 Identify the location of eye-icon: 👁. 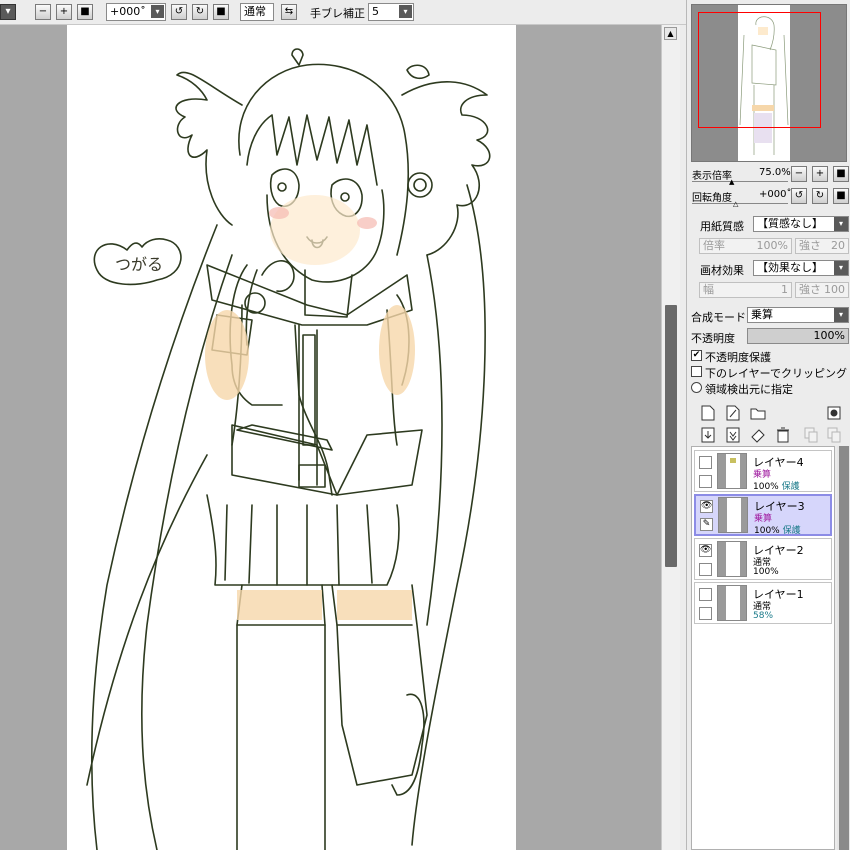
(706, 550).